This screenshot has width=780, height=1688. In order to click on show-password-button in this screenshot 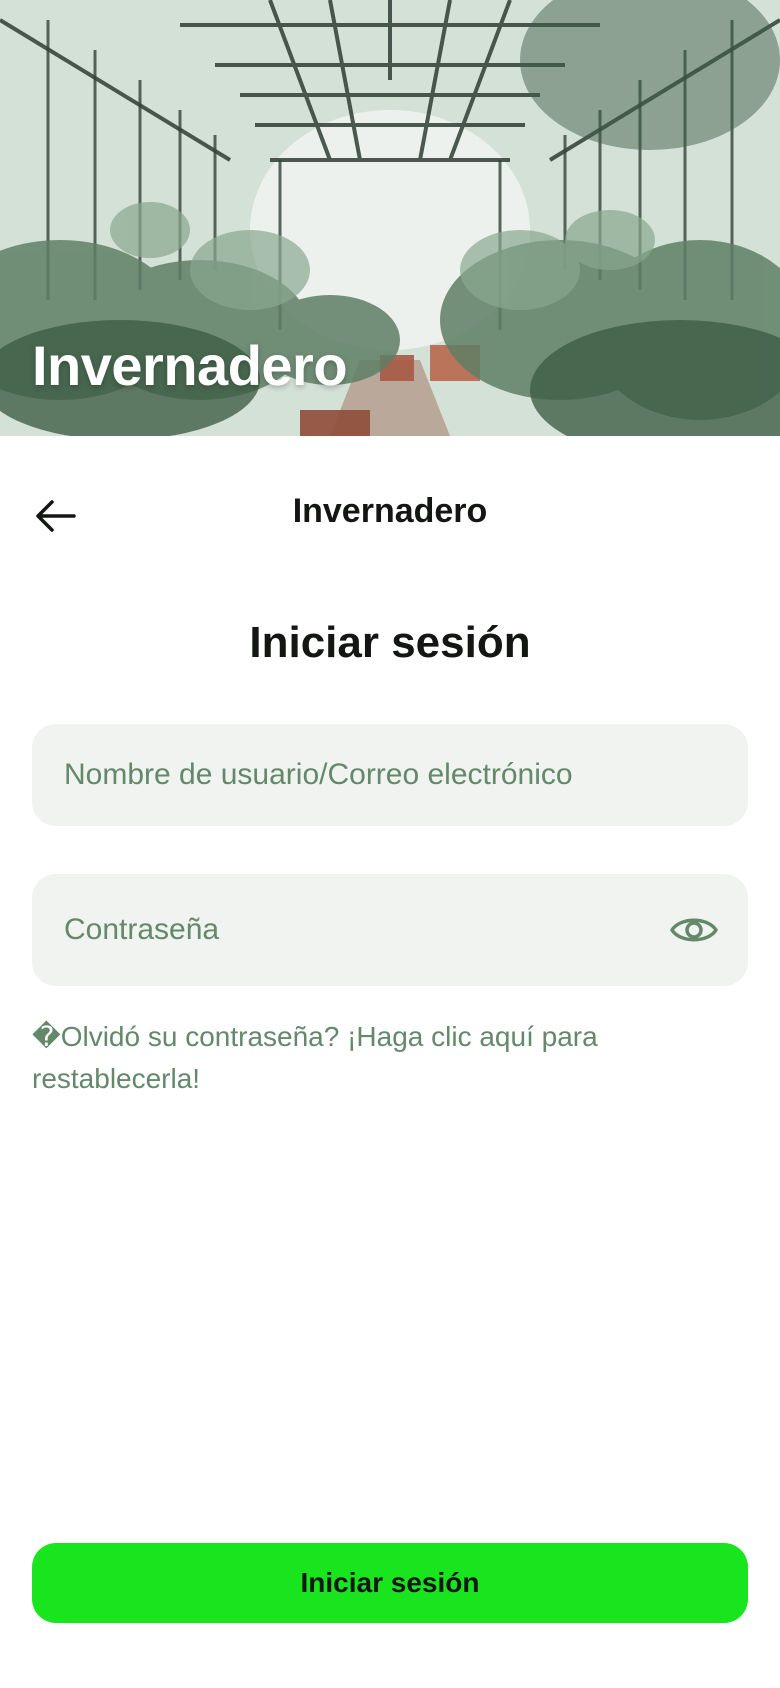, I will do `click(694, 930)`.